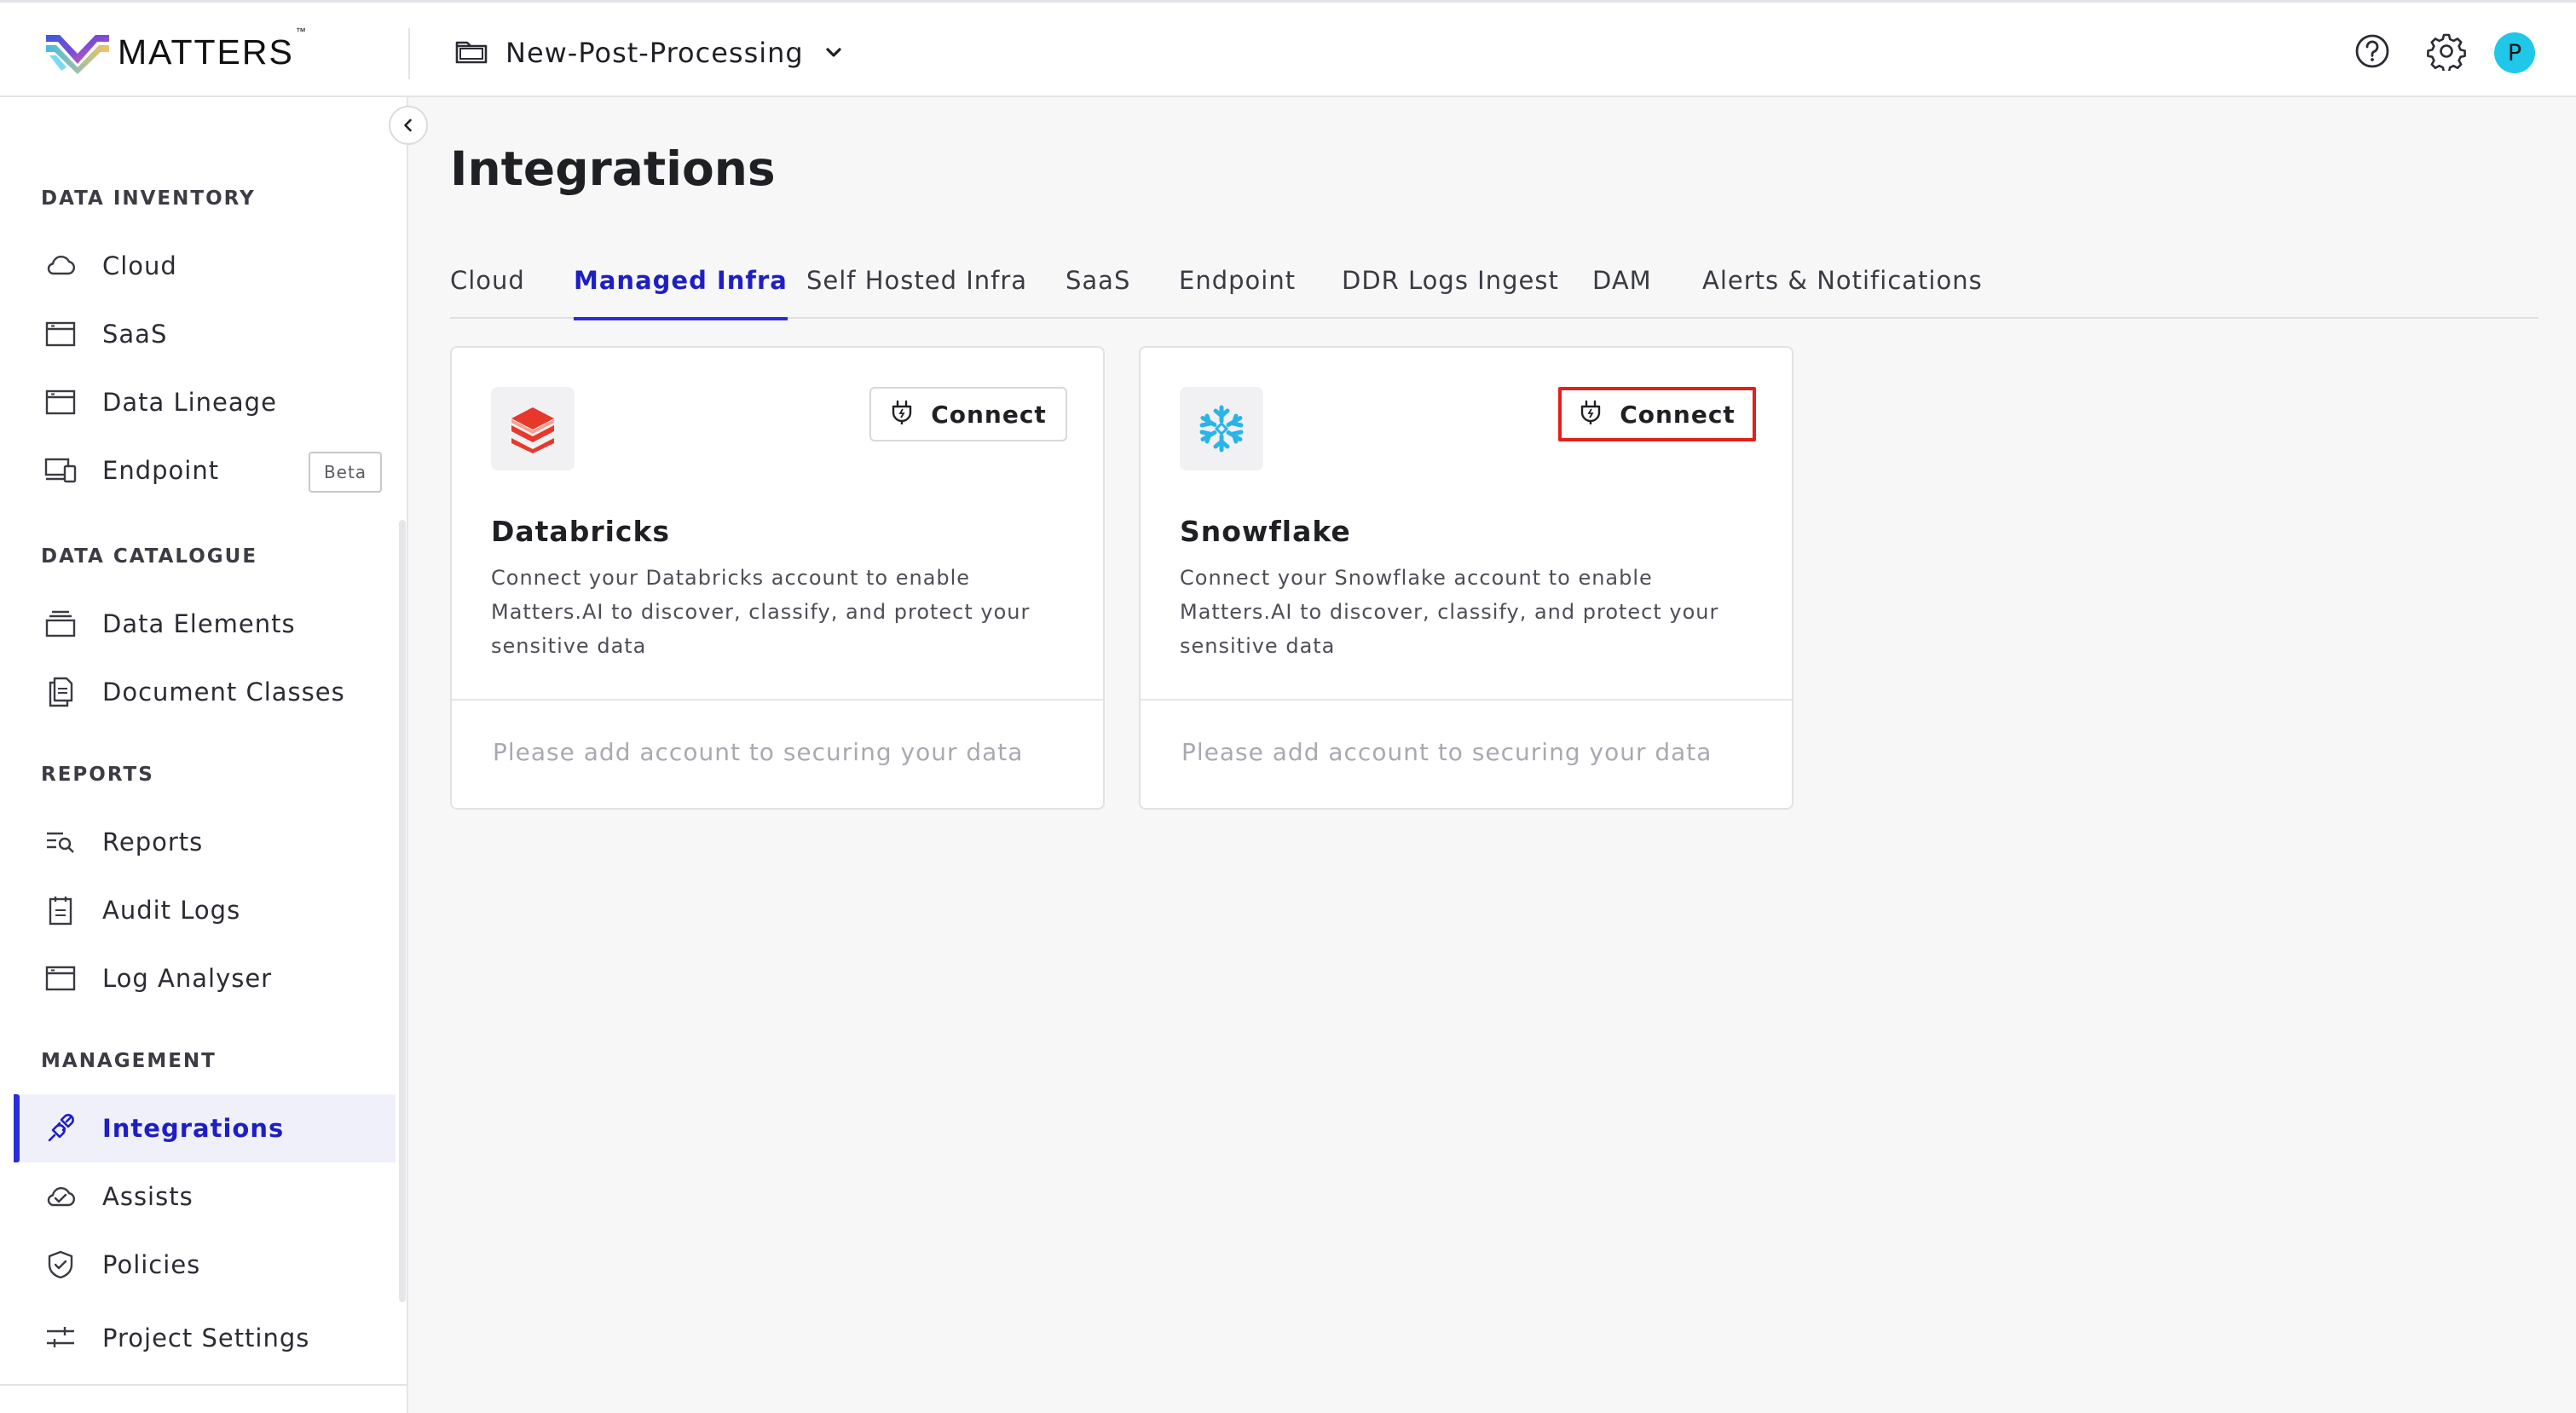 This screenshot has height=1413, width=2576. What do you see at coordinates (60, 692) in the screenshot?
I see `documents-icon` at bounding box center [60, 692].